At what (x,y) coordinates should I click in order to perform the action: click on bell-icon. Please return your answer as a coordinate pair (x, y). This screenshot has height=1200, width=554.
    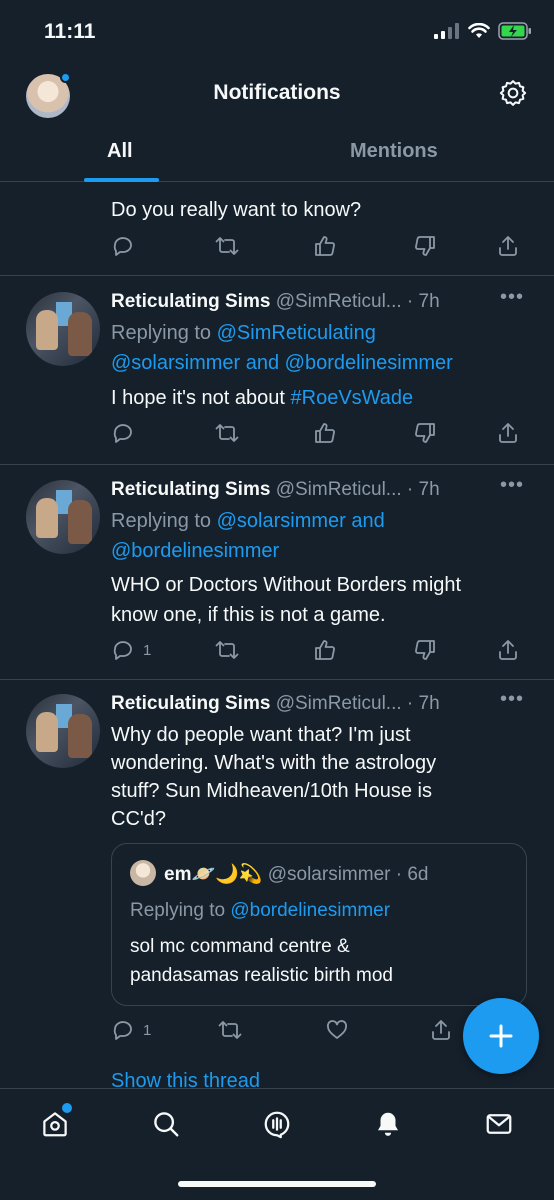
    Looking at the image, I should click on (388, 1124).